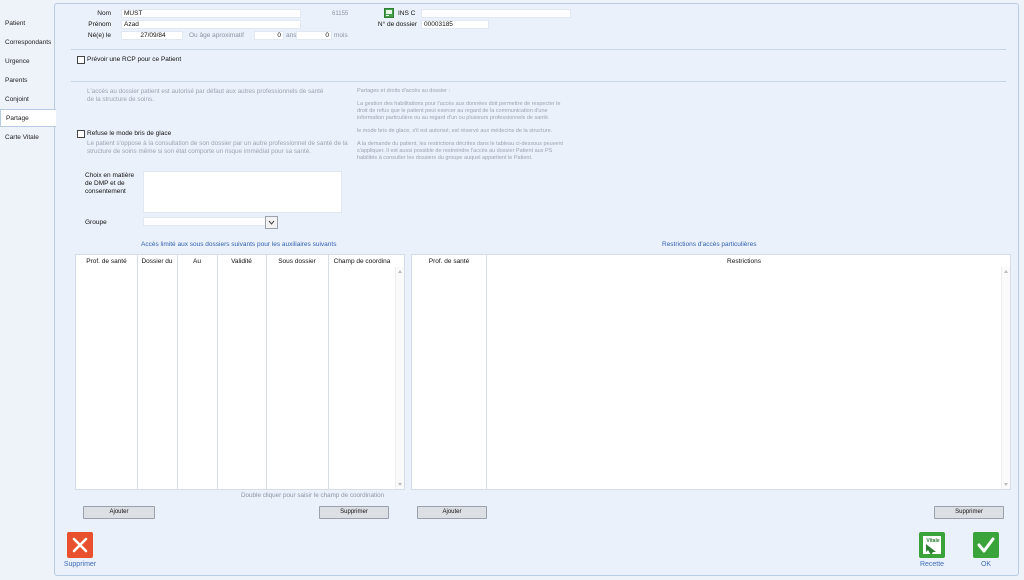 The width and height of the screenshot is (1024, 580). I want to click on age-months-field: 0, so click(314, 35).